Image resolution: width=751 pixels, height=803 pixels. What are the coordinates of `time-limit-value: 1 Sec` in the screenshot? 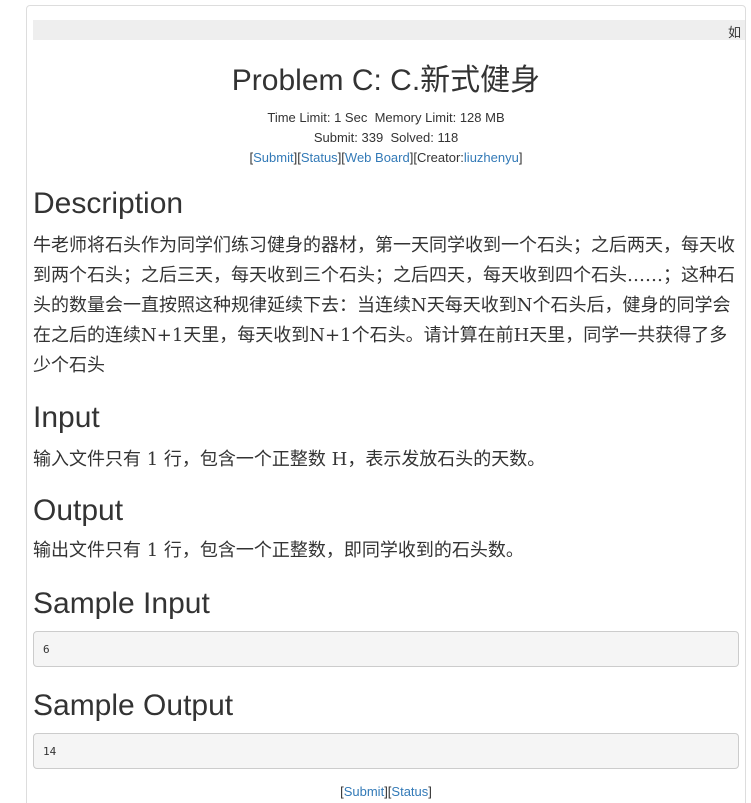 It's located at (351, 117).